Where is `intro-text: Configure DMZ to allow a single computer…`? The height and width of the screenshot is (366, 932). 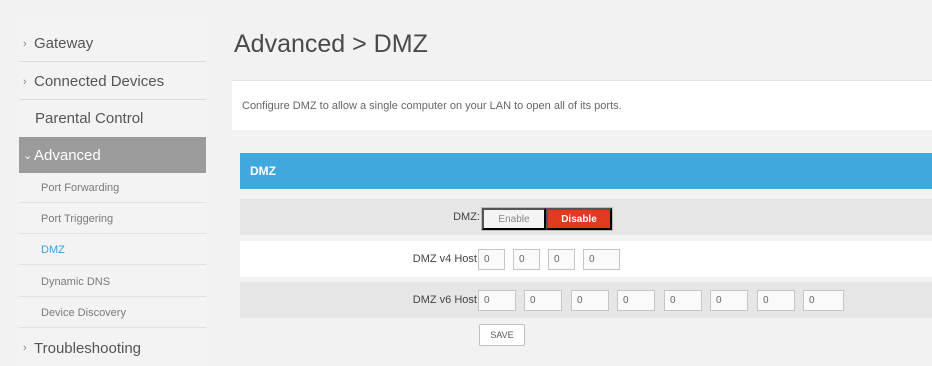 intro-text: Configure DMZ to allow a single computer… is located at coordinates (582, 105).